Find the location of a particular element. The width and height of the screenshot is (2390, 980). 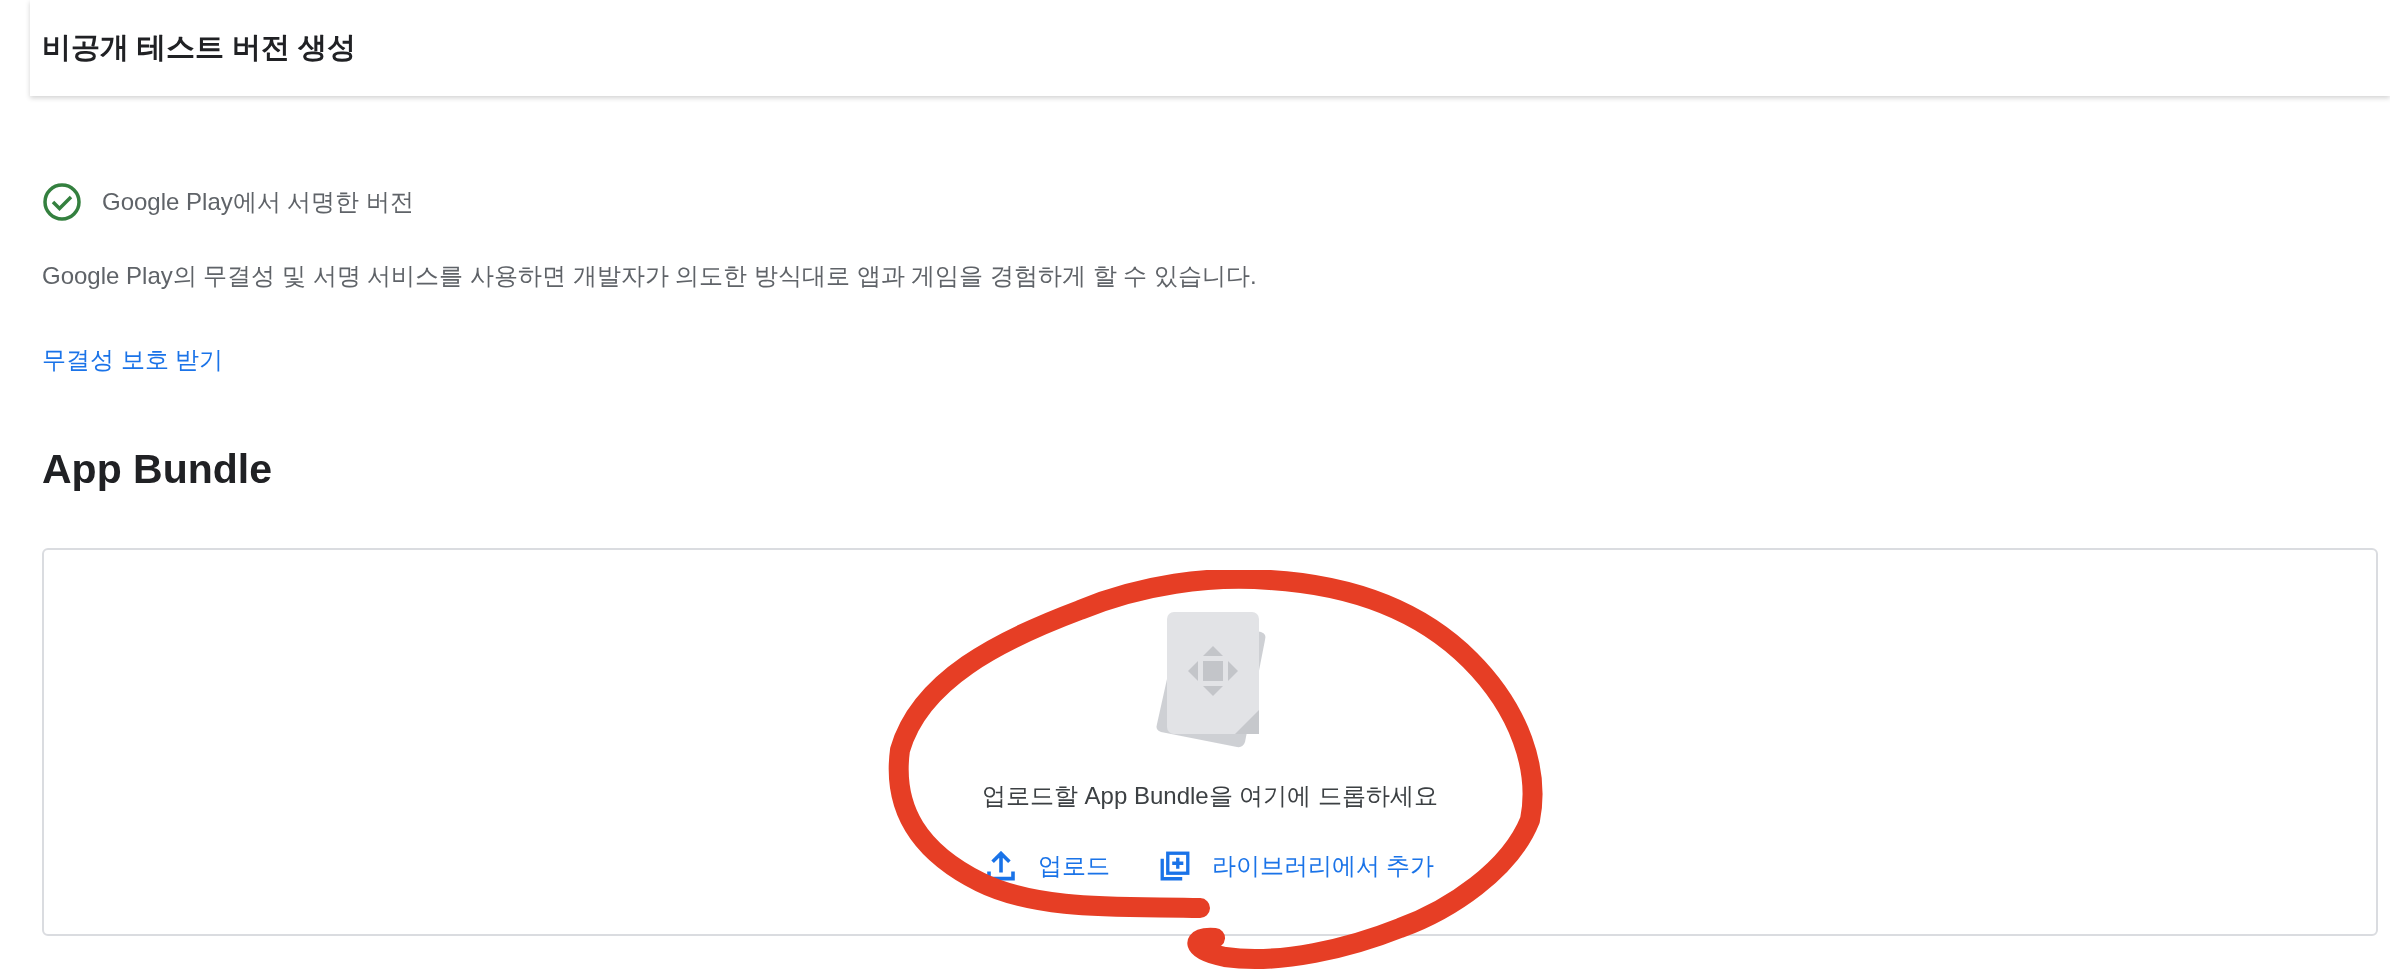

signing-status: Google Play에서 서명한 버전 is located at coordinates (258, 202).